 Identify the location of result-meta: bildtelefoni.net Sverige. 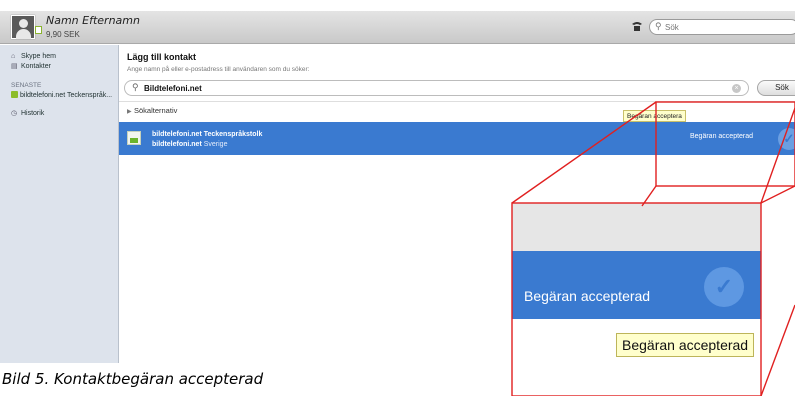
(189, 144).